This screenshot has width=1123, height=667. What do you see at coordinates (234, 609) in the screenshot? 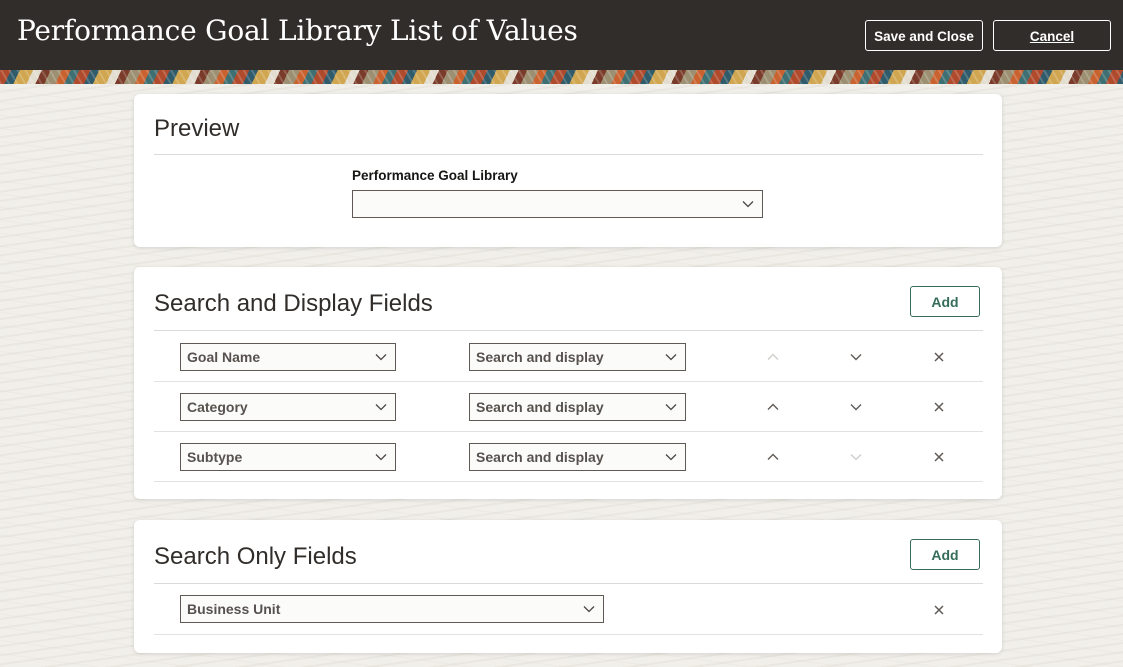
I see `field-select-value: Business Unit` at bounding box center [234, 609].